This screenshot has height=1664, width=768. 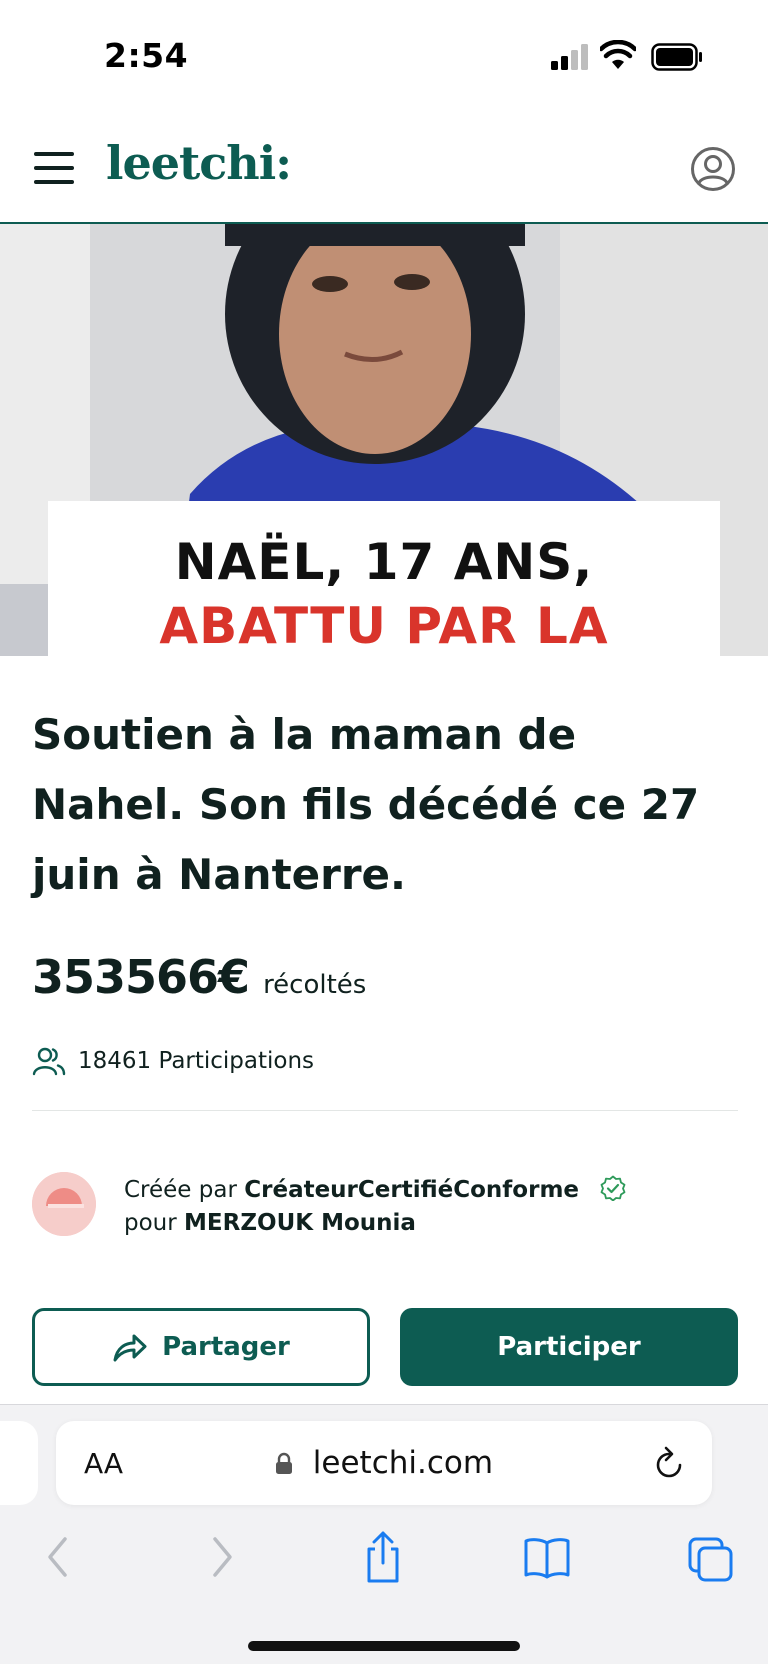 What do you see at coordinates (226, 1347) in the screenshot?
I see `share-button-label: Partager` at bounding box center [226, 1347].